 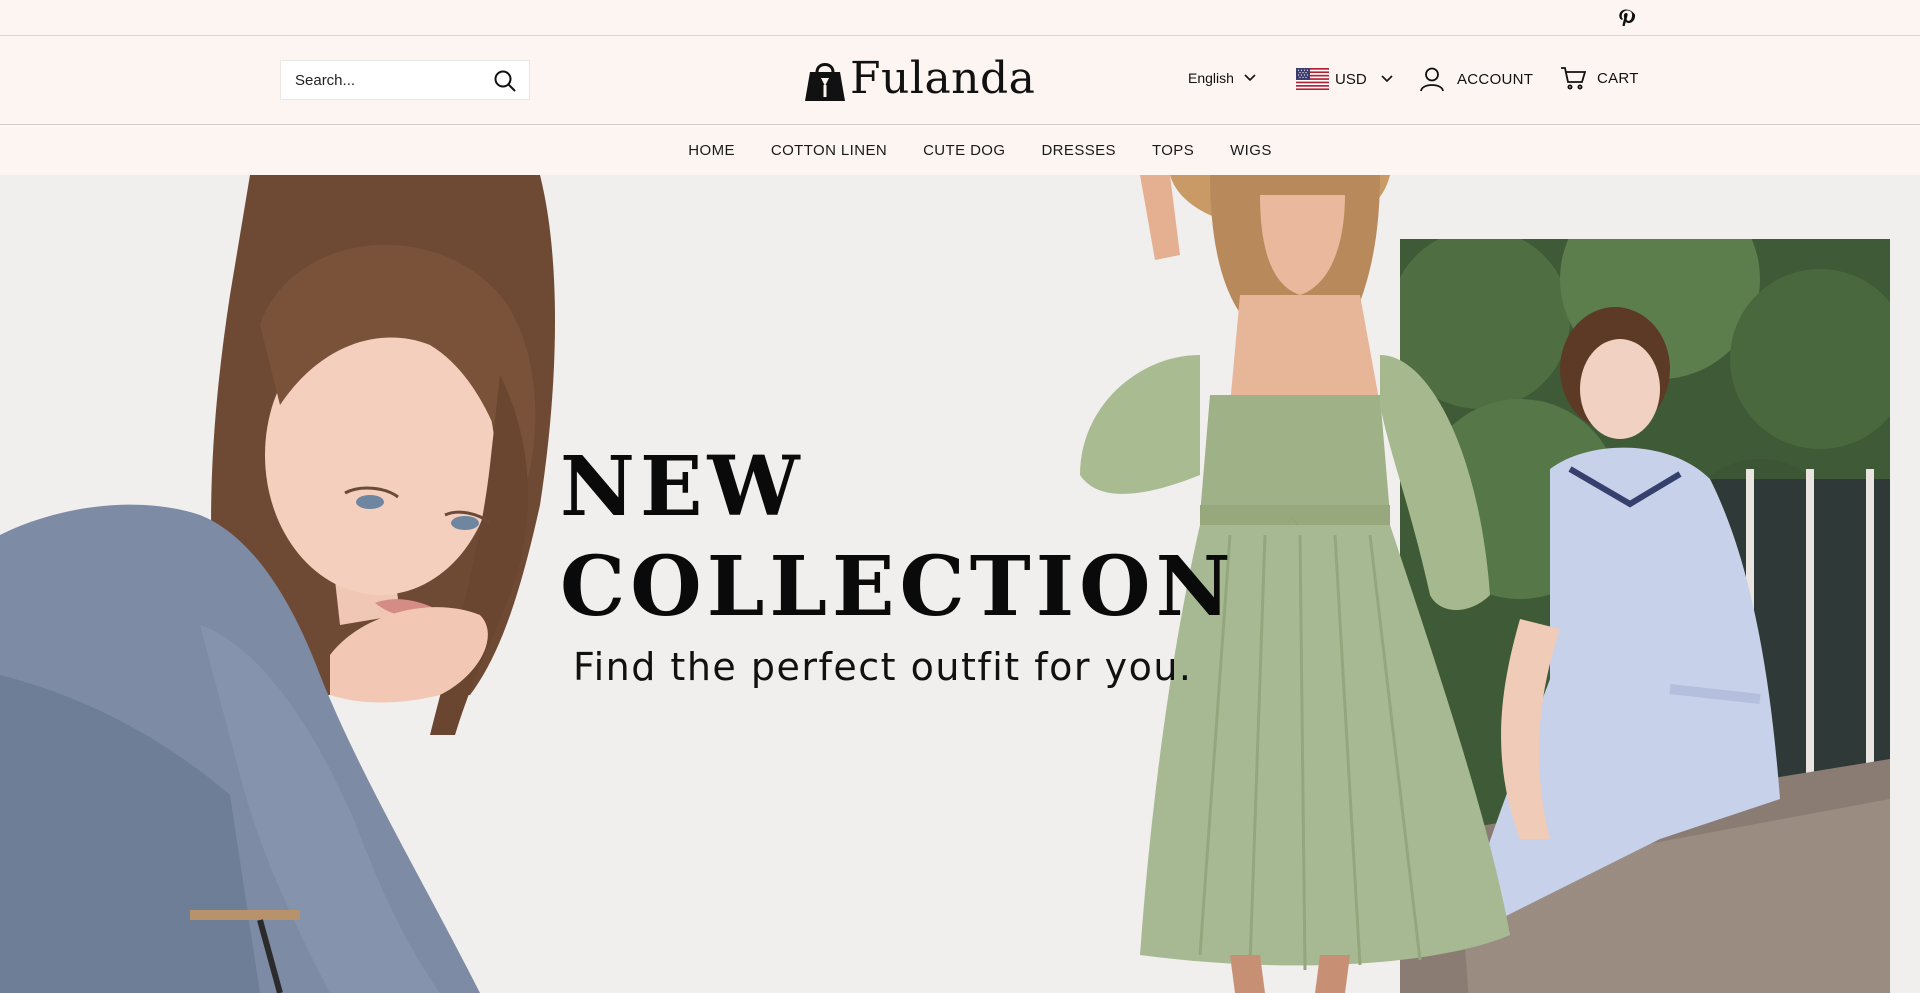 I want to click on nav-item-tops: TOPS, so click(x=1173, y=150).